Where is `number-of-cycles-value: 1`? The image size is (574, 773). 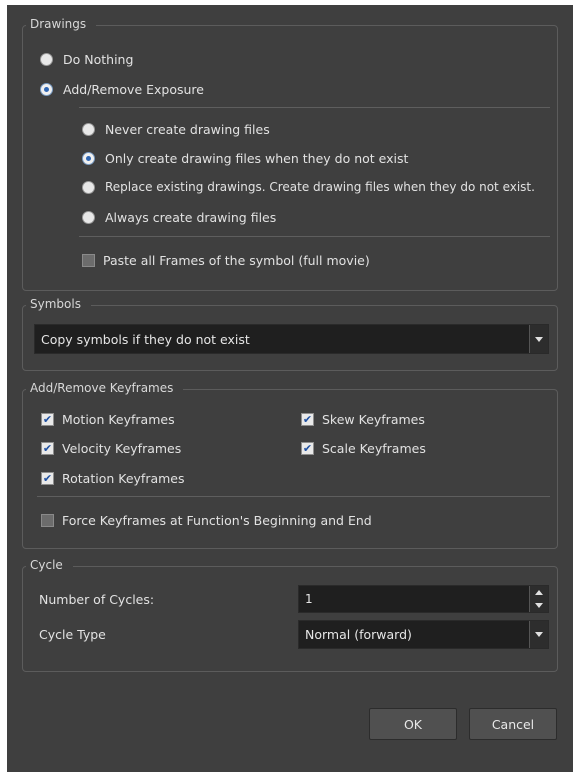 number-of-cycles-value: 1 is located at coordinates (414, 599).